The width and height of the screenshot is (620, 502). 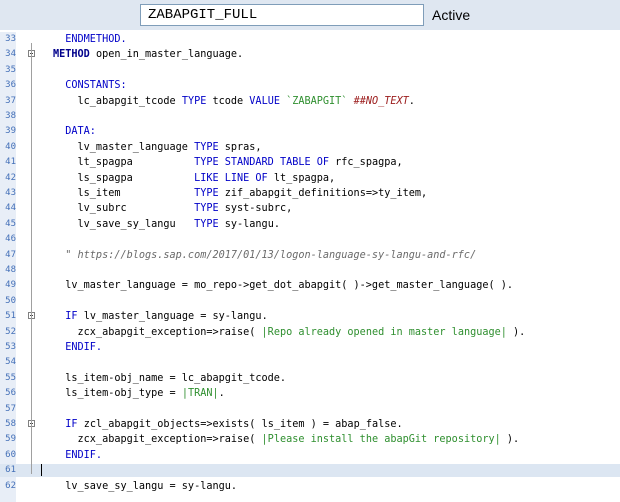 What do you see at coordinates (310, 378) in the screenshot?
I see `code-line: 55 ls_item-obj_name = lc_abapgit_tcode.` at bounding box center [310, 378].